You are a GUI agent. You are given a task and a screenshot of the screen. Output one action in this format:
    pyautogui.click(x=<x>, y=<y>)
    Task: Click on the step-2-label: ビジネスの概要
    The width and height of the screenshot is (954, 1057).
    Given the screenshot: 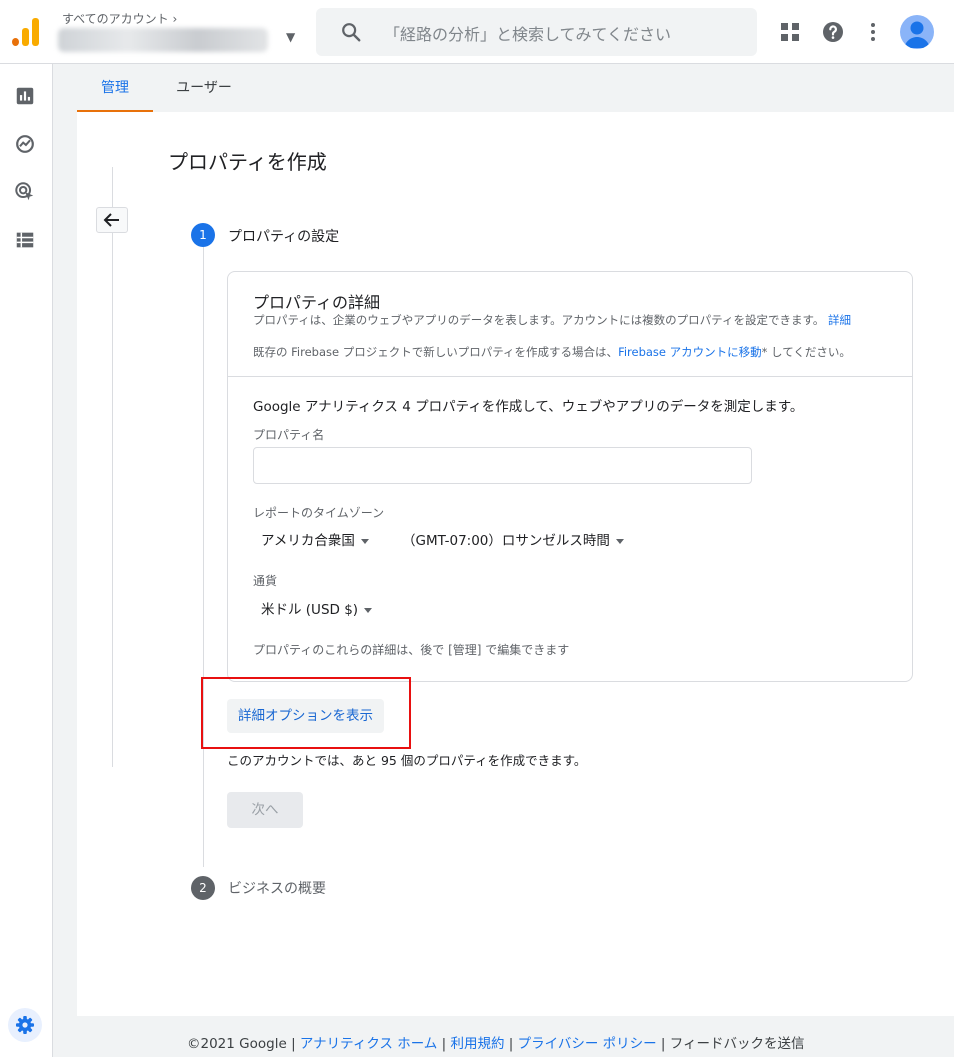 What is the action you would take?
    pyautogui.click(x=277, y=889)
    